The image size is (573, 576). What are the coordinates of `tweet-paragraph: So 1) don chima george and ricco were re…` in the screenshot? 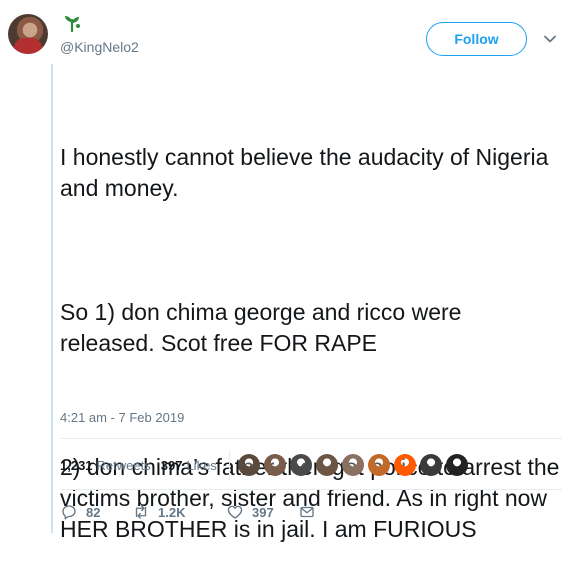 It's located at (264, 327).